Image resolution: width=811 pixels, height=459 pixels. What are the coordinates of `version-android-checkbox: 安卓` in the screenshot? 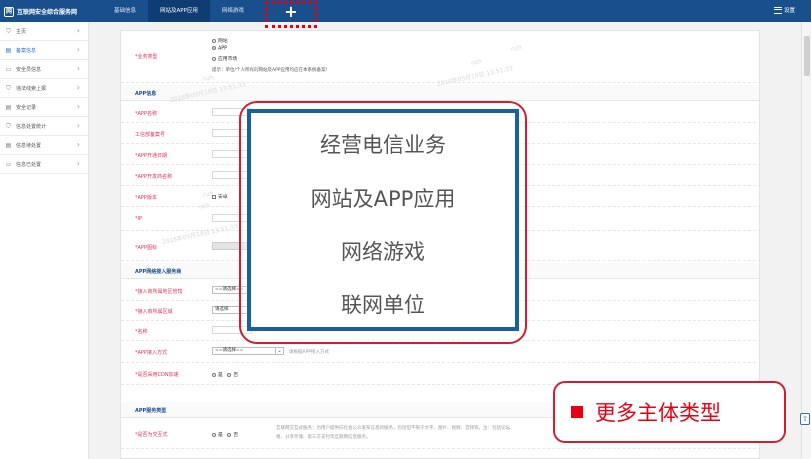 It's located at (220, 196).